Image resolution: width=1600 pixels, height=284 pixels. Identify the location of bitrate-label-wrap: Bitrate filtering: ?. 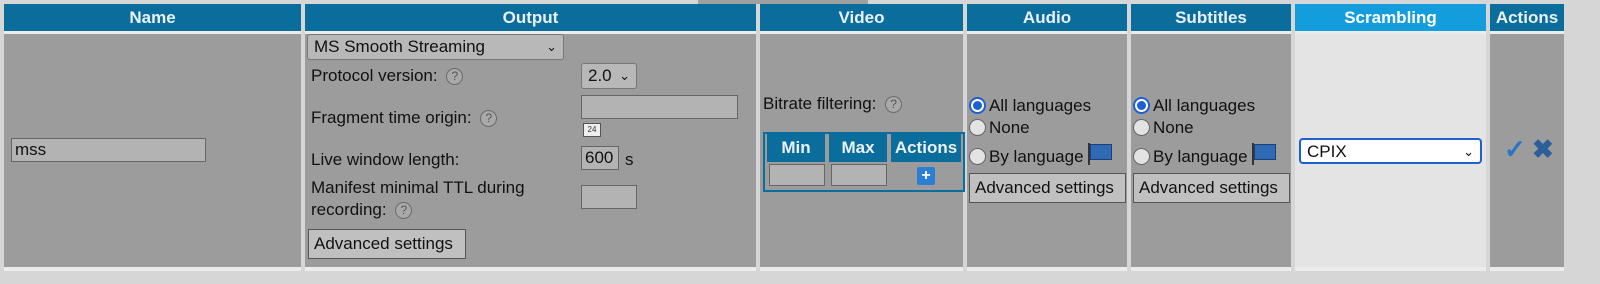
(833, 104).